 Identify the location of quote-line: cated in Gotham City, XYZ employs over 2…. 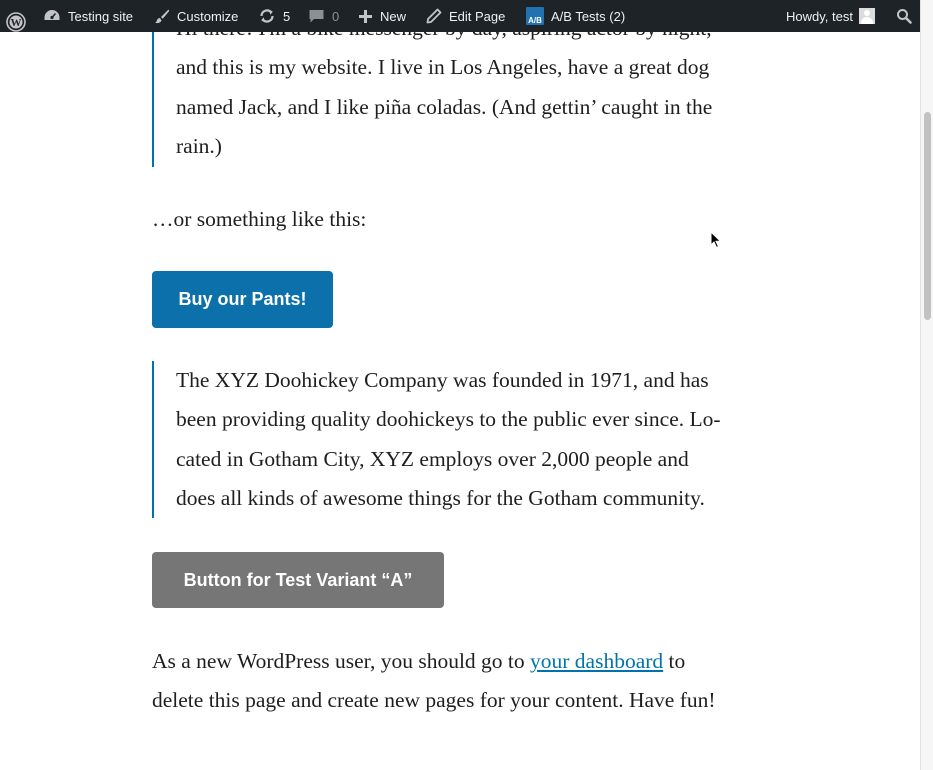
(432, 458).